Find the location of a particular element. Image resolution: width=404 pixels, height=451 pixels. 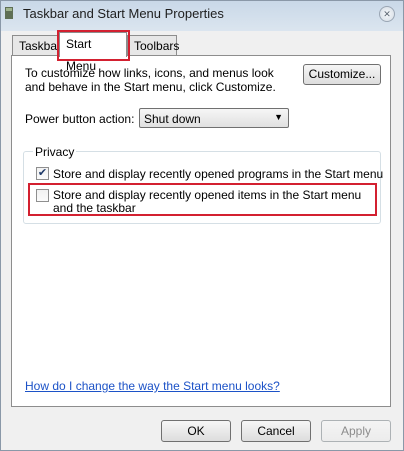

power-button-label: Power button action: is located at coordinates (80, 119).